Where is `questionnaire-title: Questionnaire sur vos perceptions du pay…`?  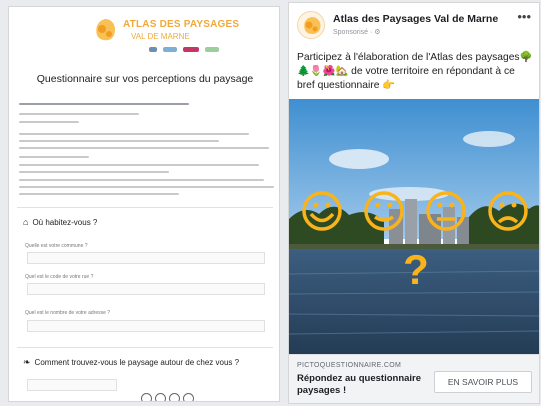
questionnaire-title: Questionnaire sur vos perceptions du pay… is located at coordinates (145, 79).